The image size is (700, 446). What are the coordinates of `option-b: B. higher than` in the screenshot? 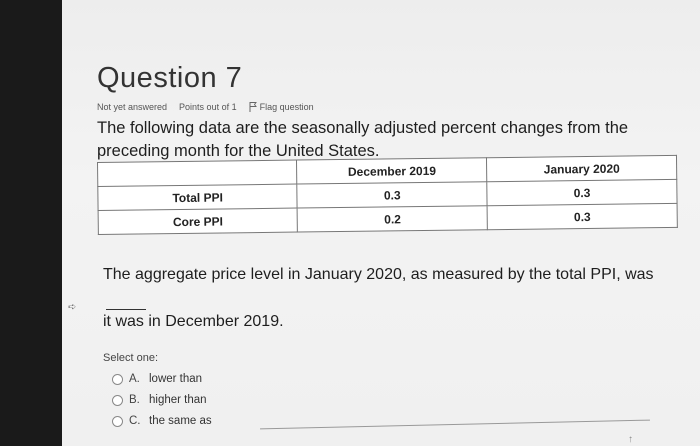 It's located at (159, 400).